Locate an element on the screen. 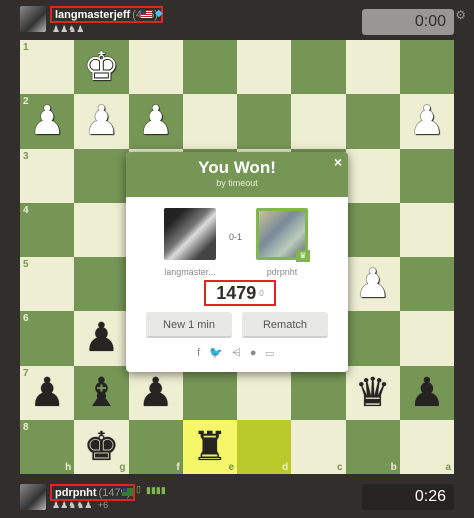  square-g6: ♟ is located at coordinates (101, 338).